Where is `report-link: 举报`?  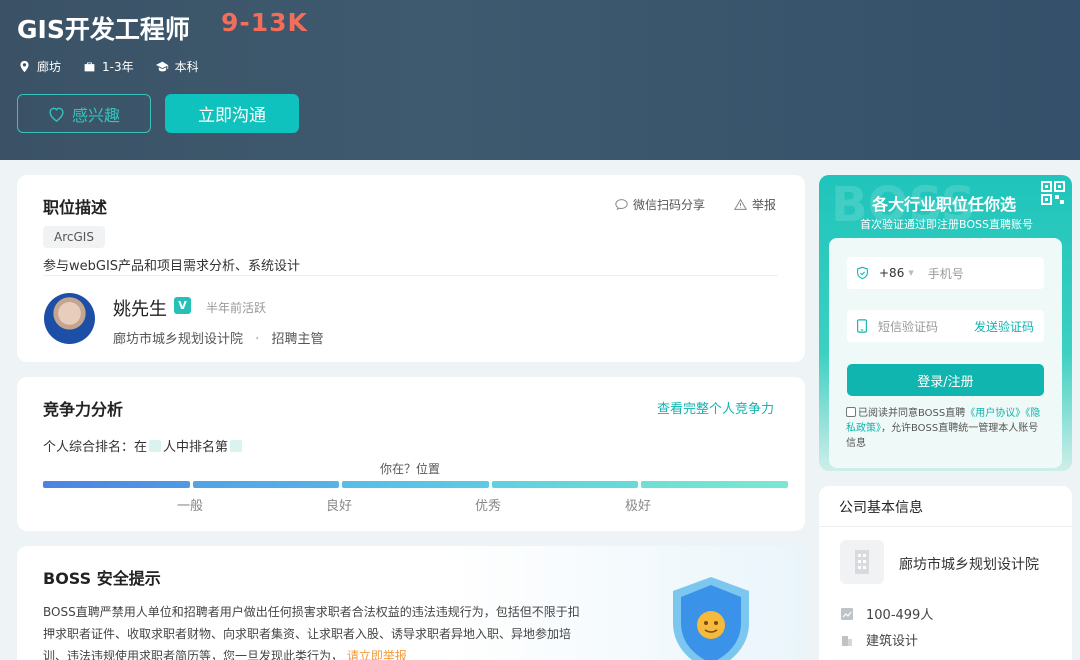 report-link: 举报 is located at coordinates (755, 204).